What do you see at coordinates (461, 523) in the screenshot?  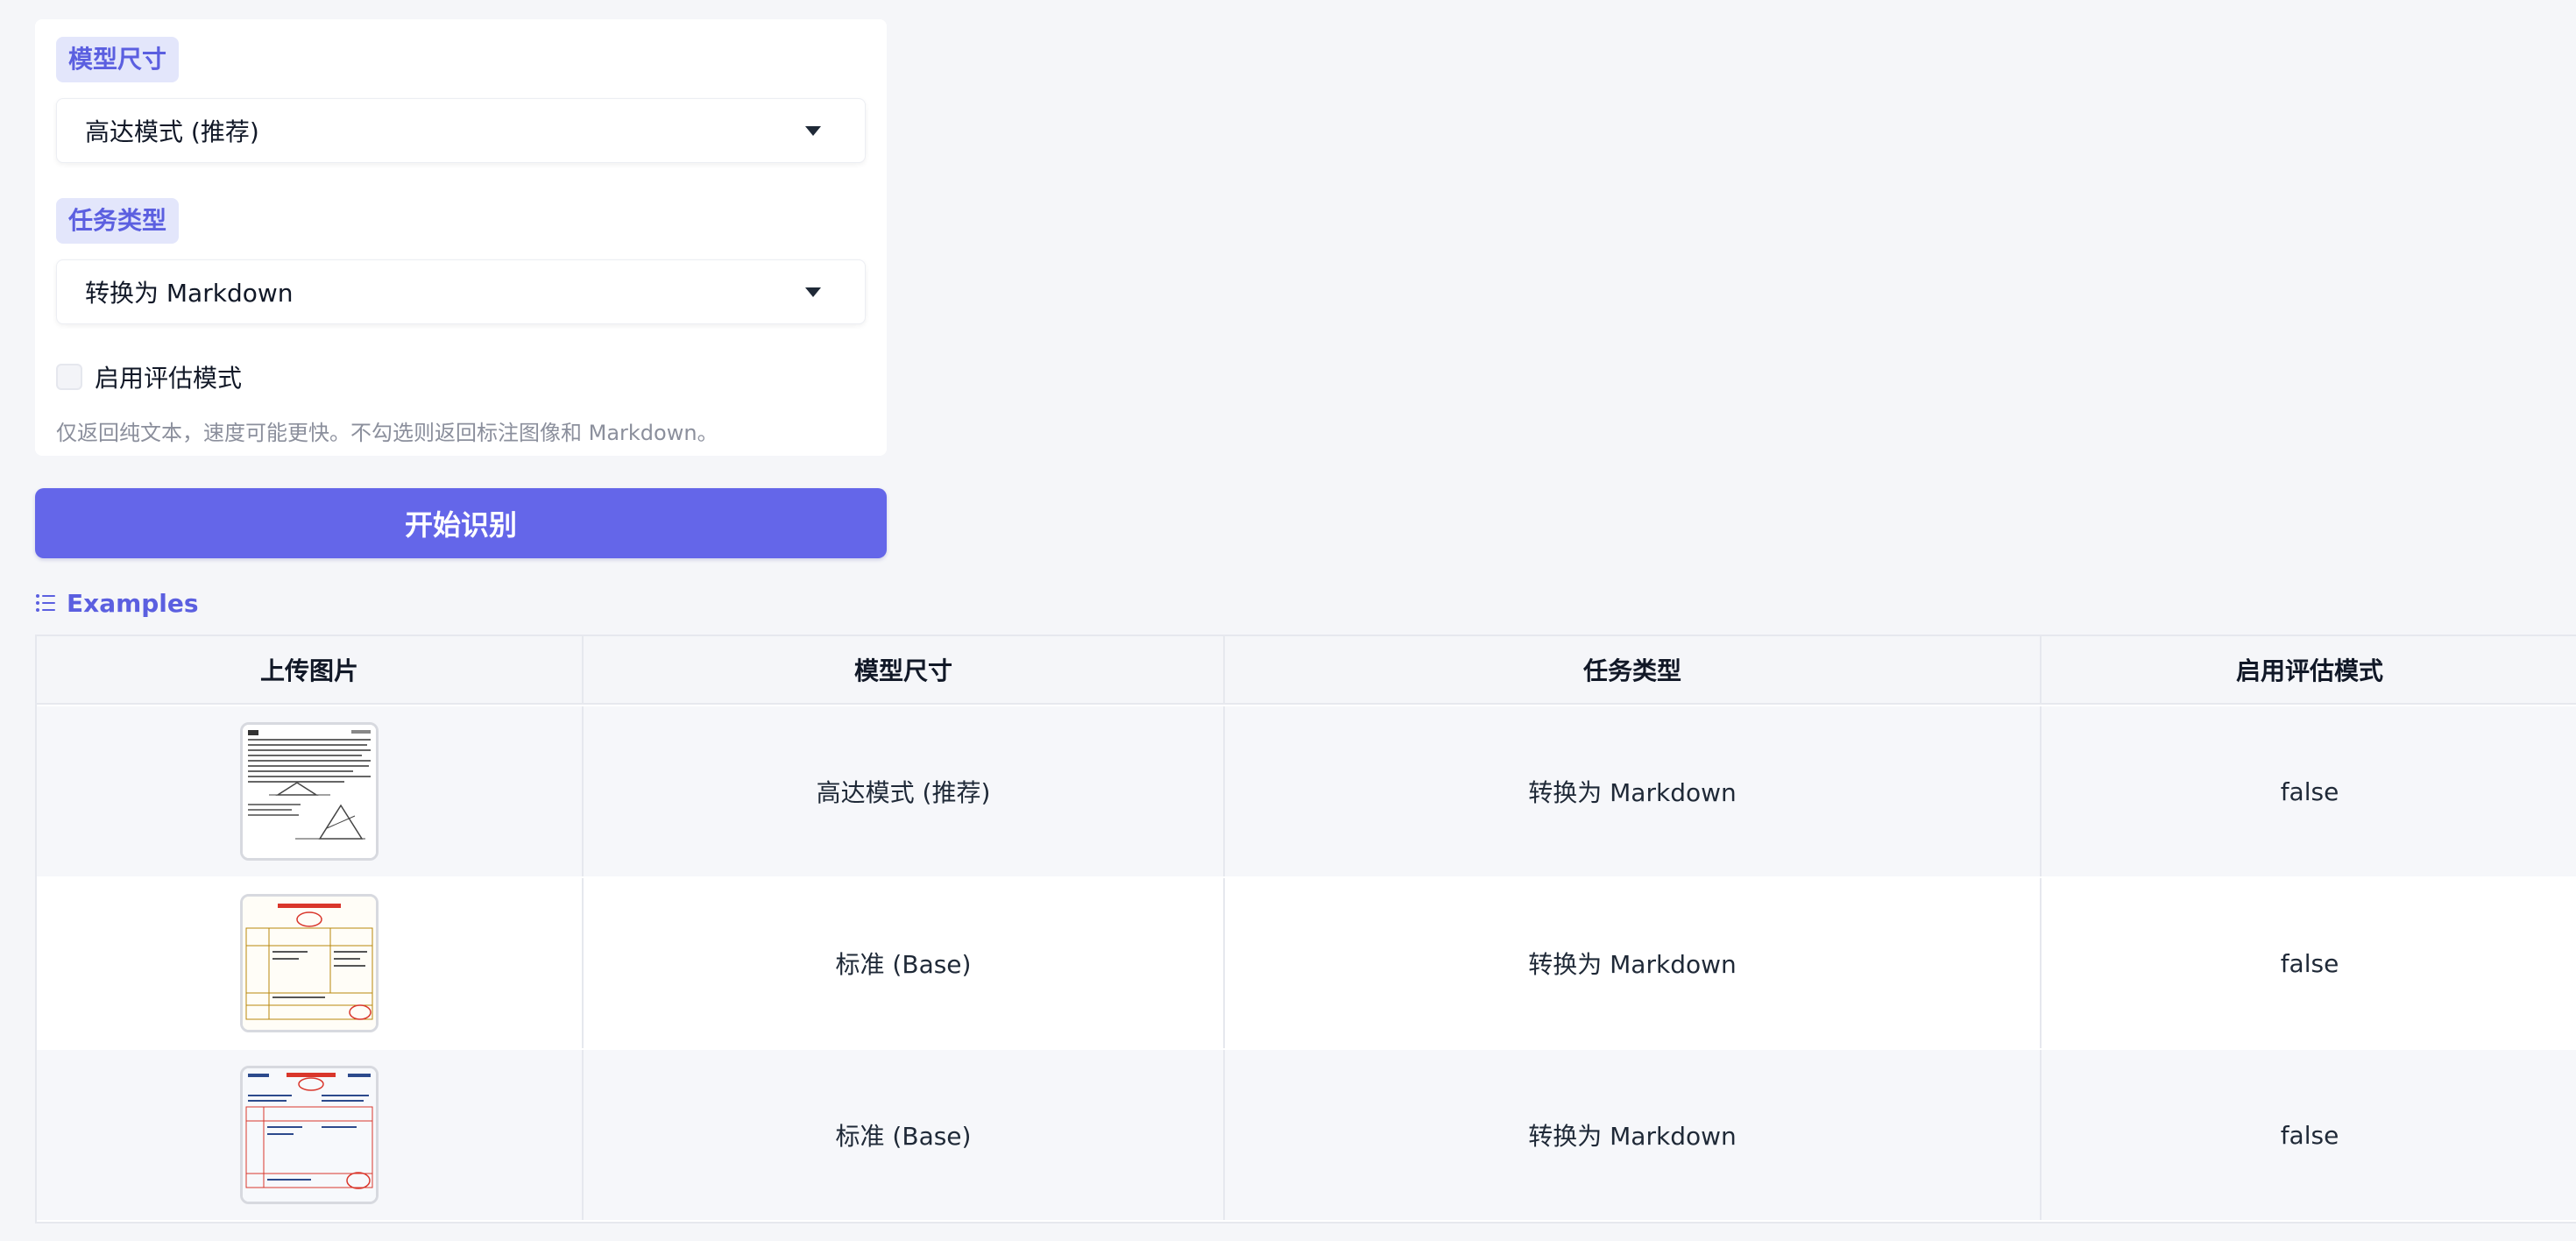 I see `start-recognition-button: 开始识别` at bounding box center [461, 523].